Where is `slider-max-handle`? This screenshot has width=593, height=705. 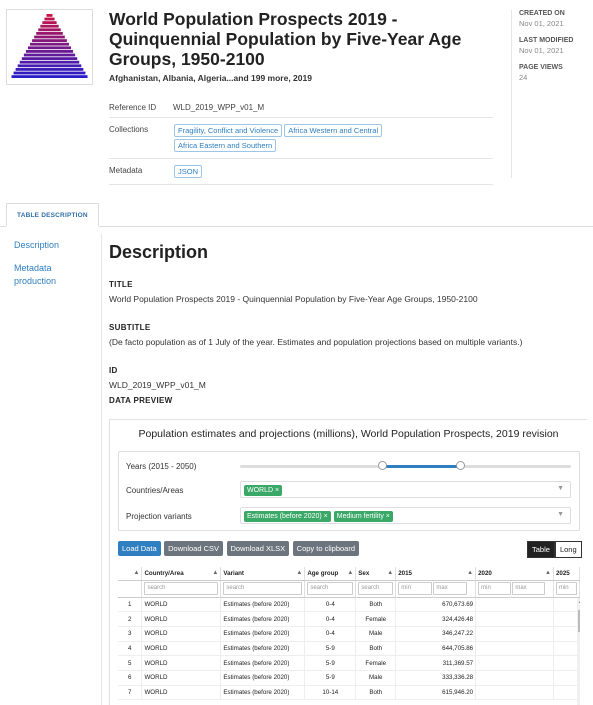 slider-max-handle is located at coordinates (460, 465).